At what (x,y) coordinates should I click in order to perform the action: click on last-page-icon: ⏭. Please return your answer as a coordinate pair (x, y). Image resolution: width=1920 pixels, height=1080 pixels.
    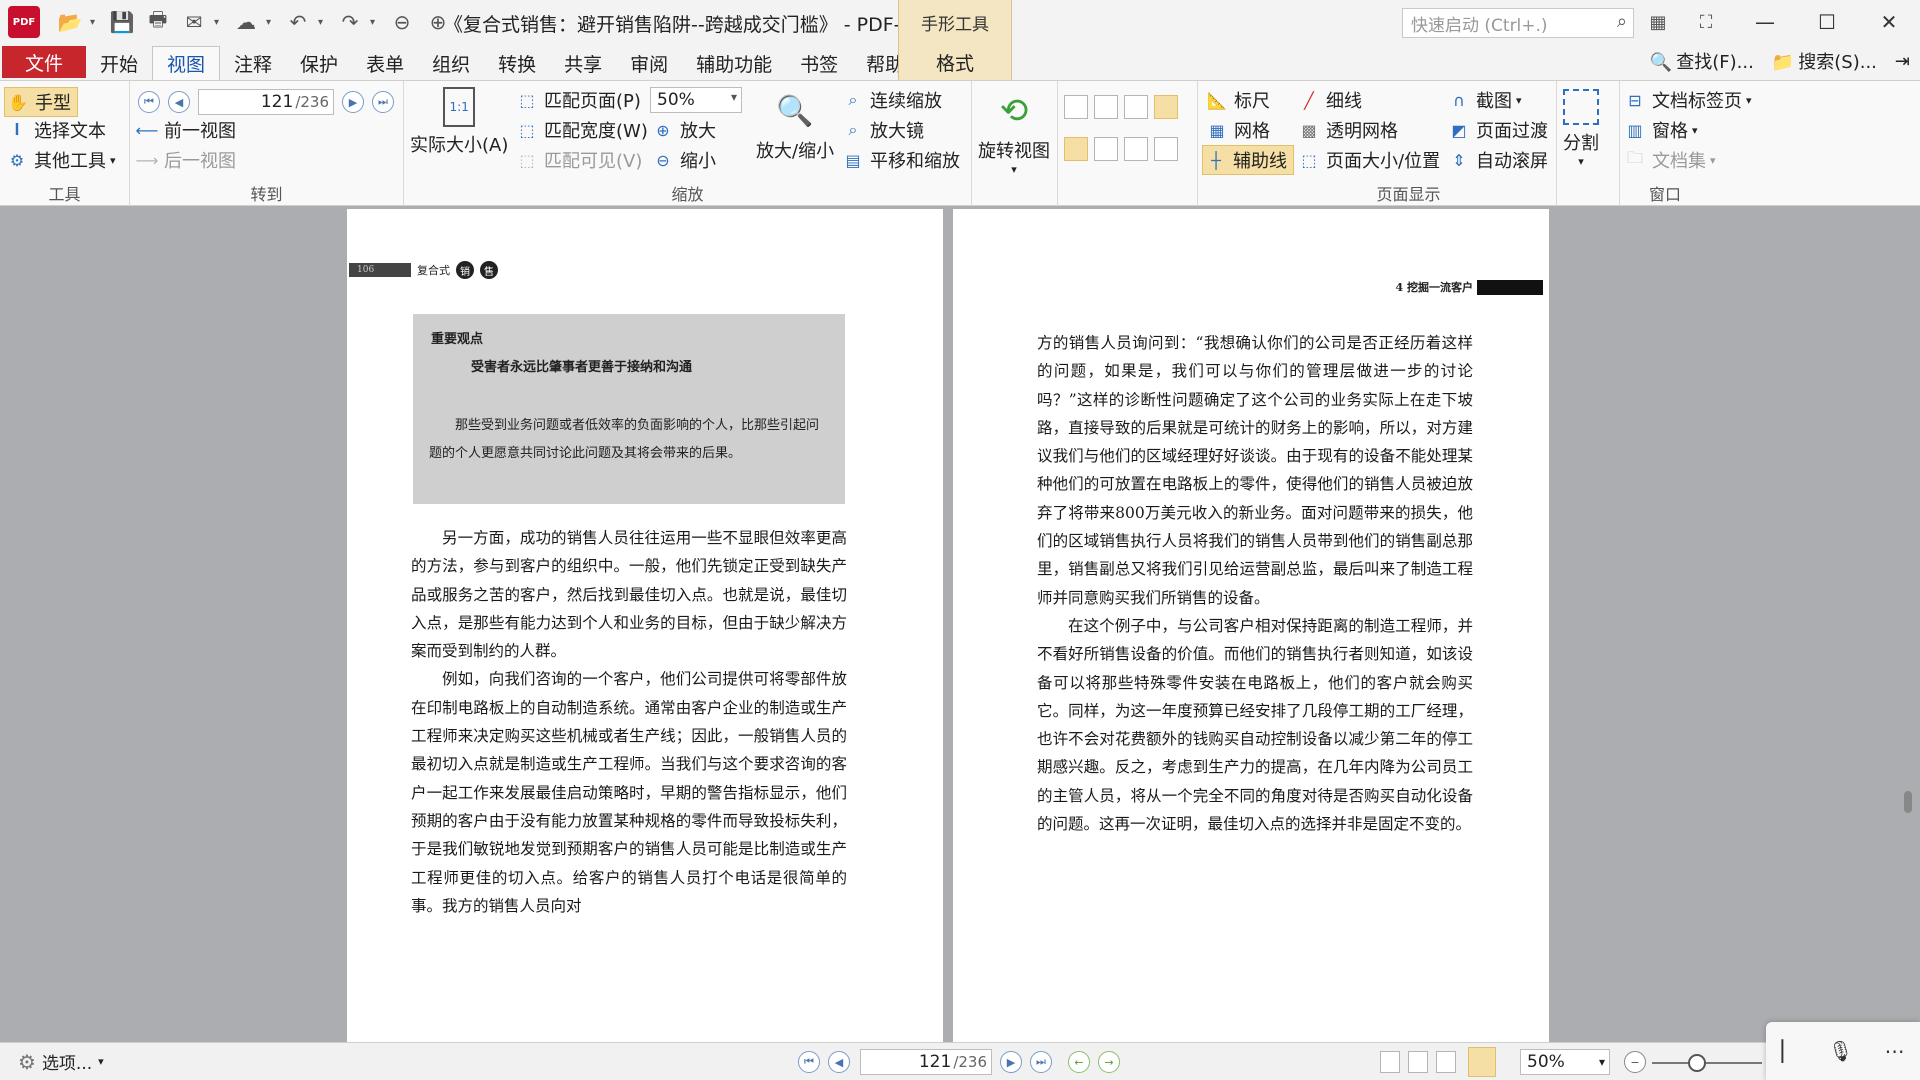
    Looking at the image, I should click on (383, 102).